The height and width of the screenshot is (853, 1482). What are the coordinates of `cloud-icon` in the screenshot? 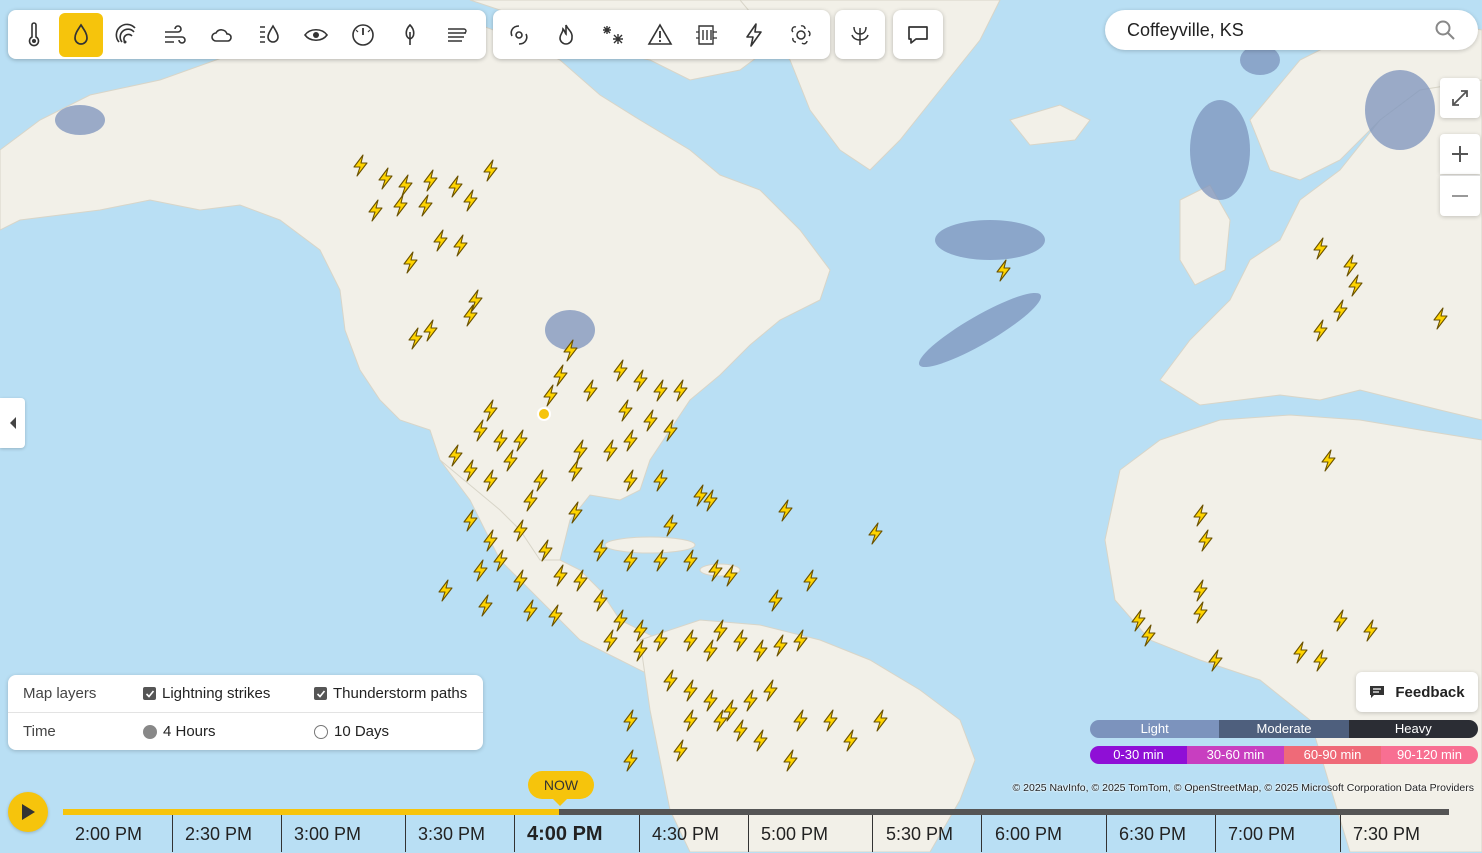 It's located at (221, 35).